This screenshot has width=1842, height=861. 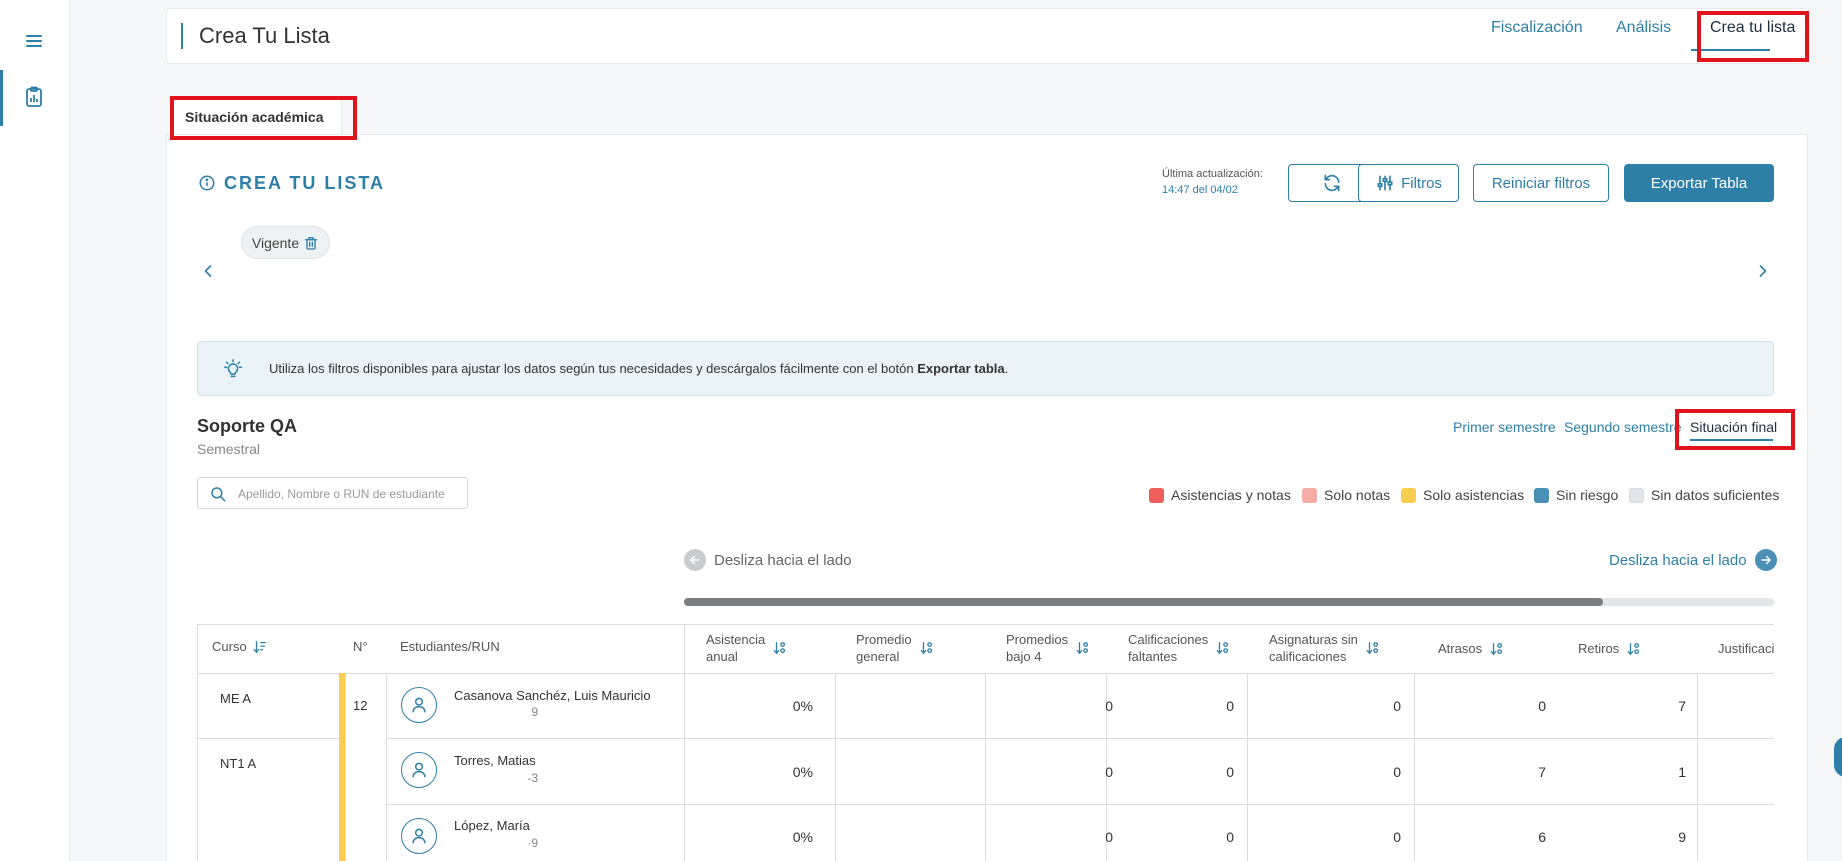 What do you see at coordinates (1623, 427) in the screenshot?
I see `tab-segundo-semestre: Segundo semestre` at bounding box center [1623, 427].